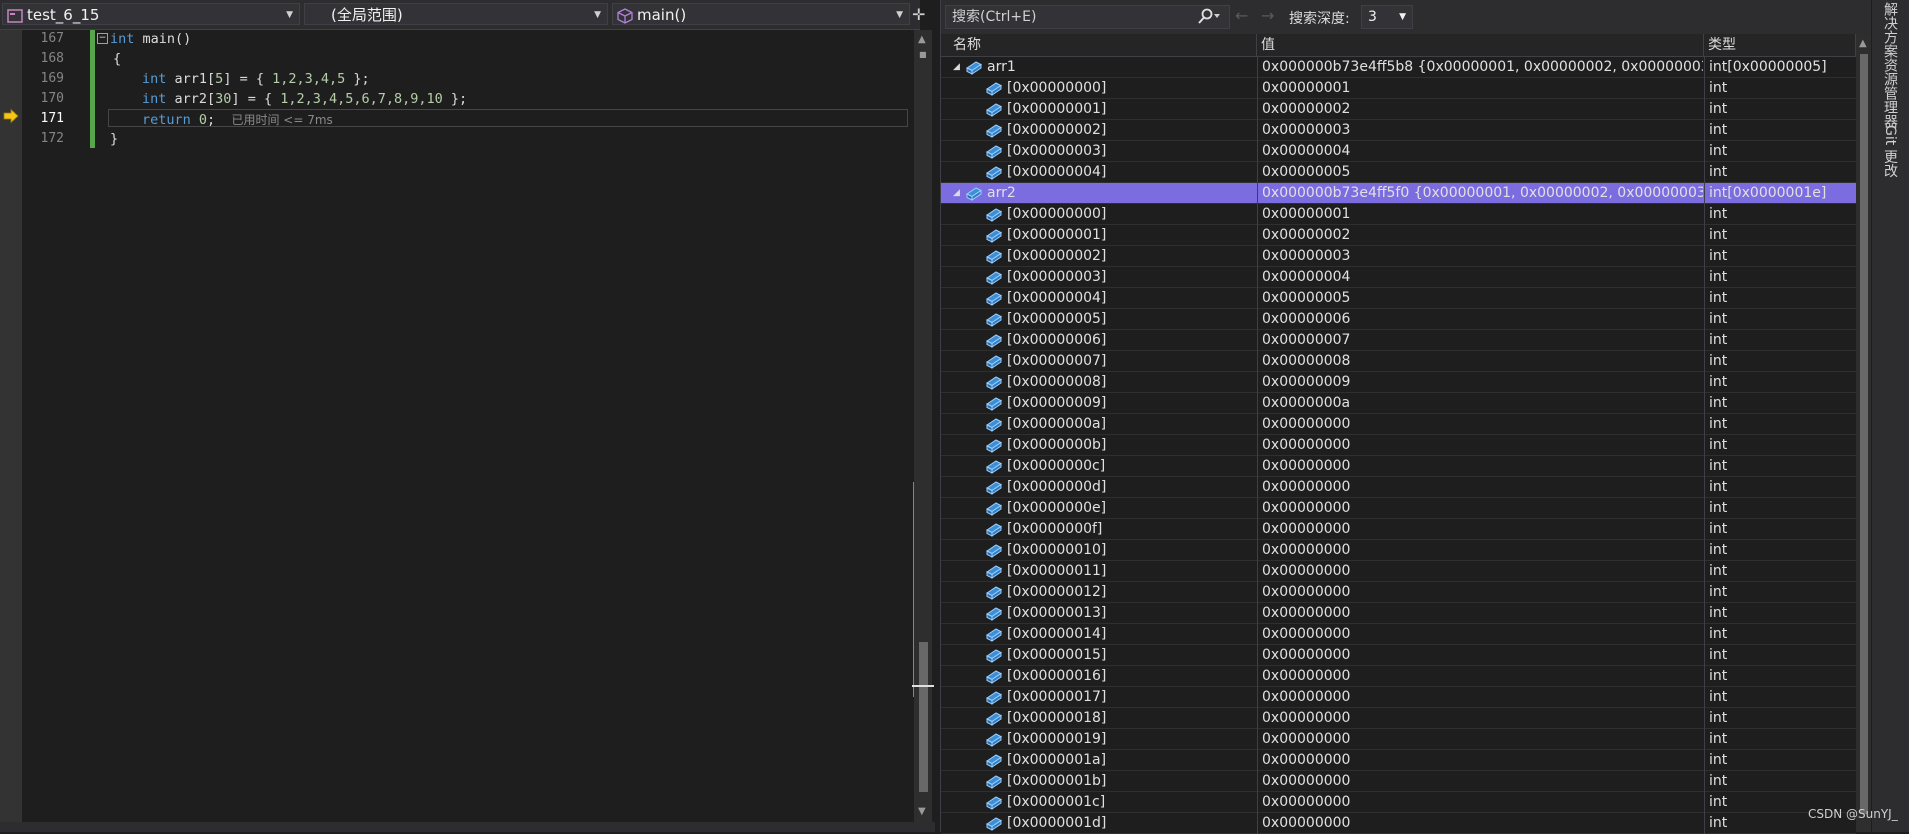 The image size is (1909, 834). What do you see at coordinates (1098, 802) in the screenshot?
I see `name-cell: [0x0000001c]` at bounding box center [1098, 802].